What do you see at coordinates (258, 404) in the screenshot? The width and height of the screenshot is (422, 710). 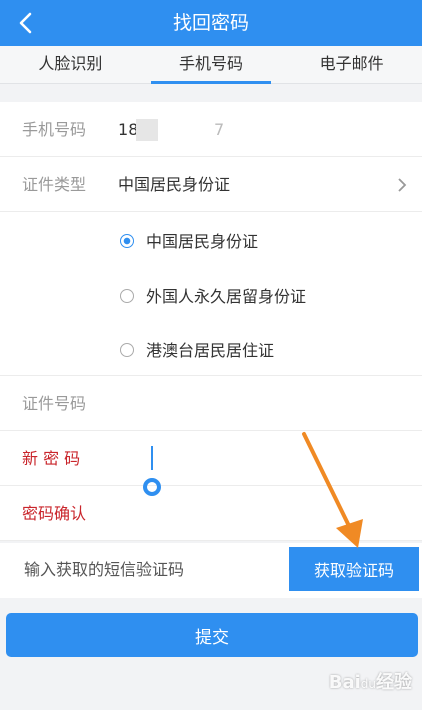 I see `id-number-input` at bounding box center [258, 404].